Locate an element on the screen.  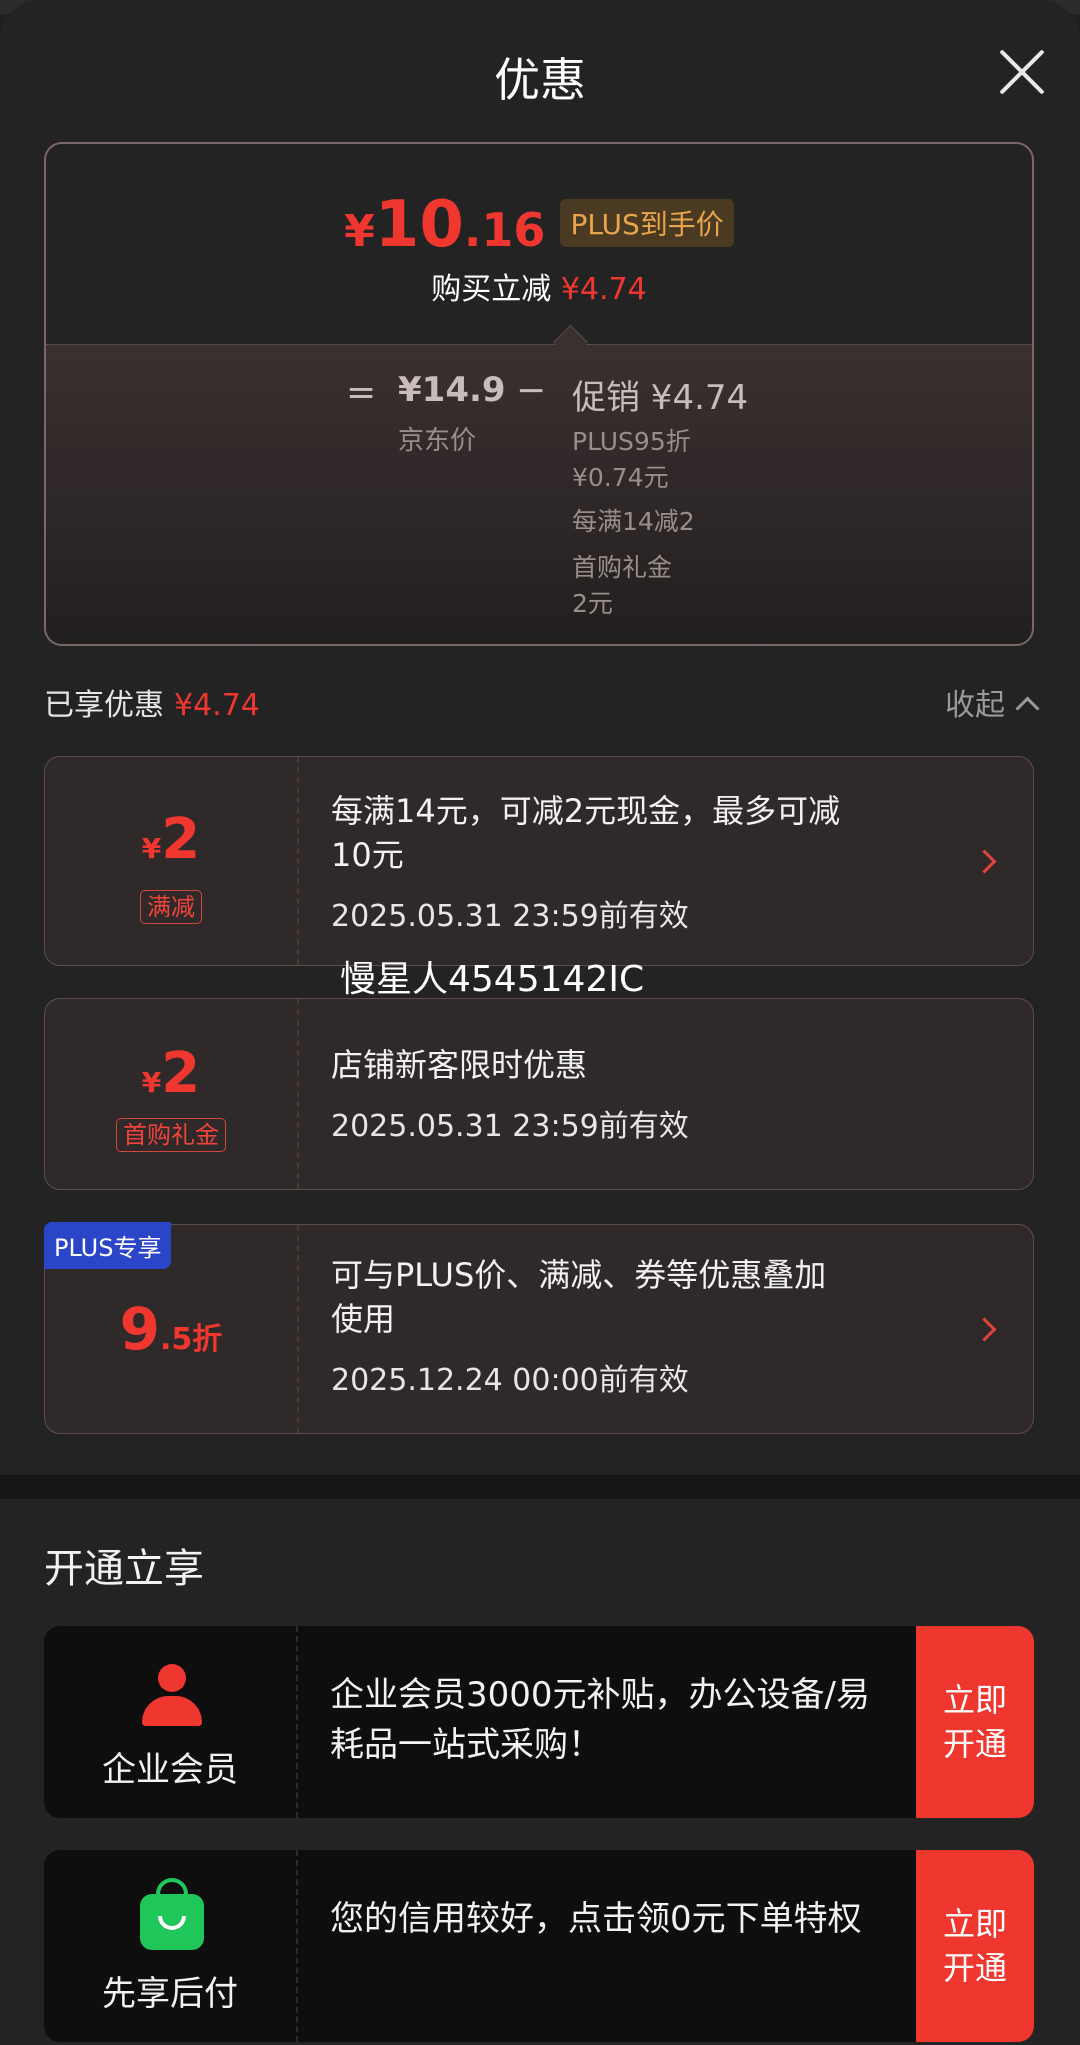
bag-icon-body is located at coordinates (172, 1922).